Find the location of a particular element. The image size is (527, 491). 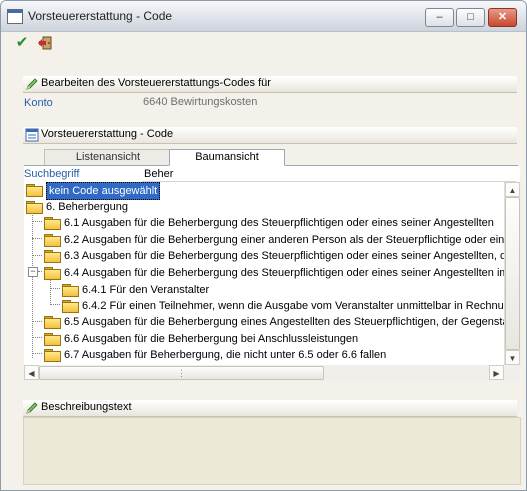

title-bar: Vorsteuererstattung - Code – □ ✕ is located at coordinates (263, 16).